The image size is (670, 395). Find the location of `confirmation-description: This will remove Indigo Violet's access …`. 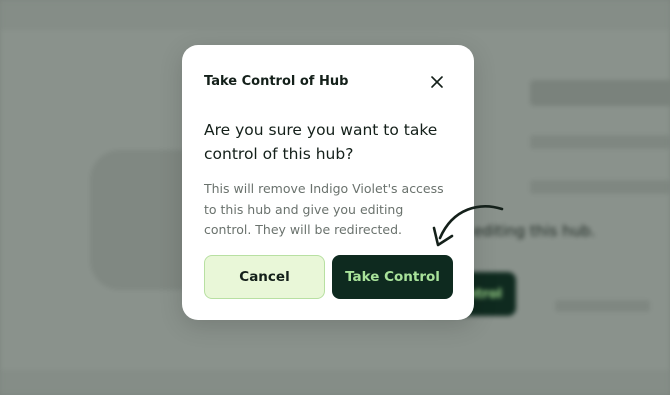

confirmation-description: This will remove Indigo Violet's access … is located at coordinates (324, 209).